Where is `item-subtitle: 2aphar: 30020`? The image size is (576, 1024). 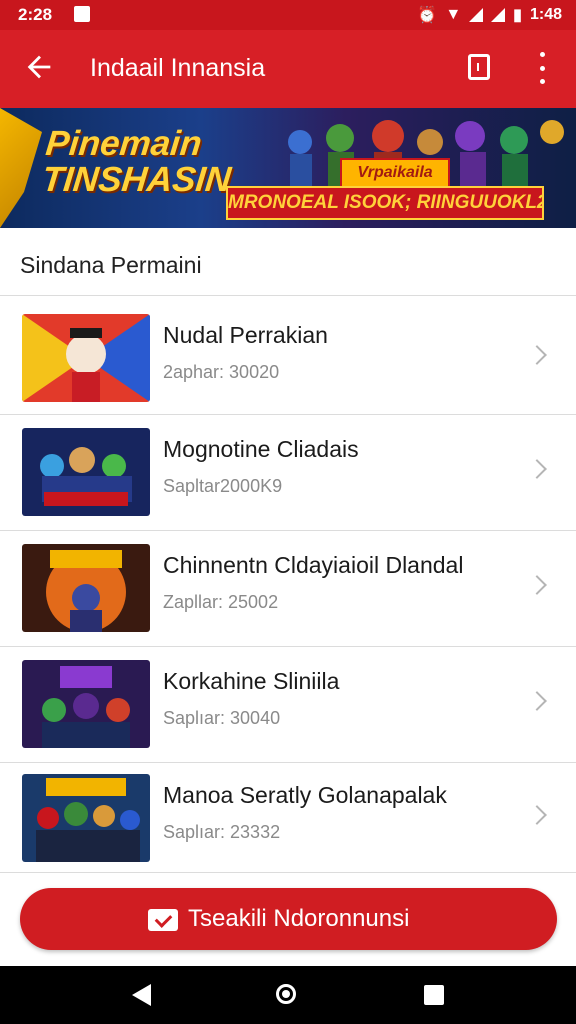 item-subtitle: 2aphar: 30020 is located at coordinates (221, 372).